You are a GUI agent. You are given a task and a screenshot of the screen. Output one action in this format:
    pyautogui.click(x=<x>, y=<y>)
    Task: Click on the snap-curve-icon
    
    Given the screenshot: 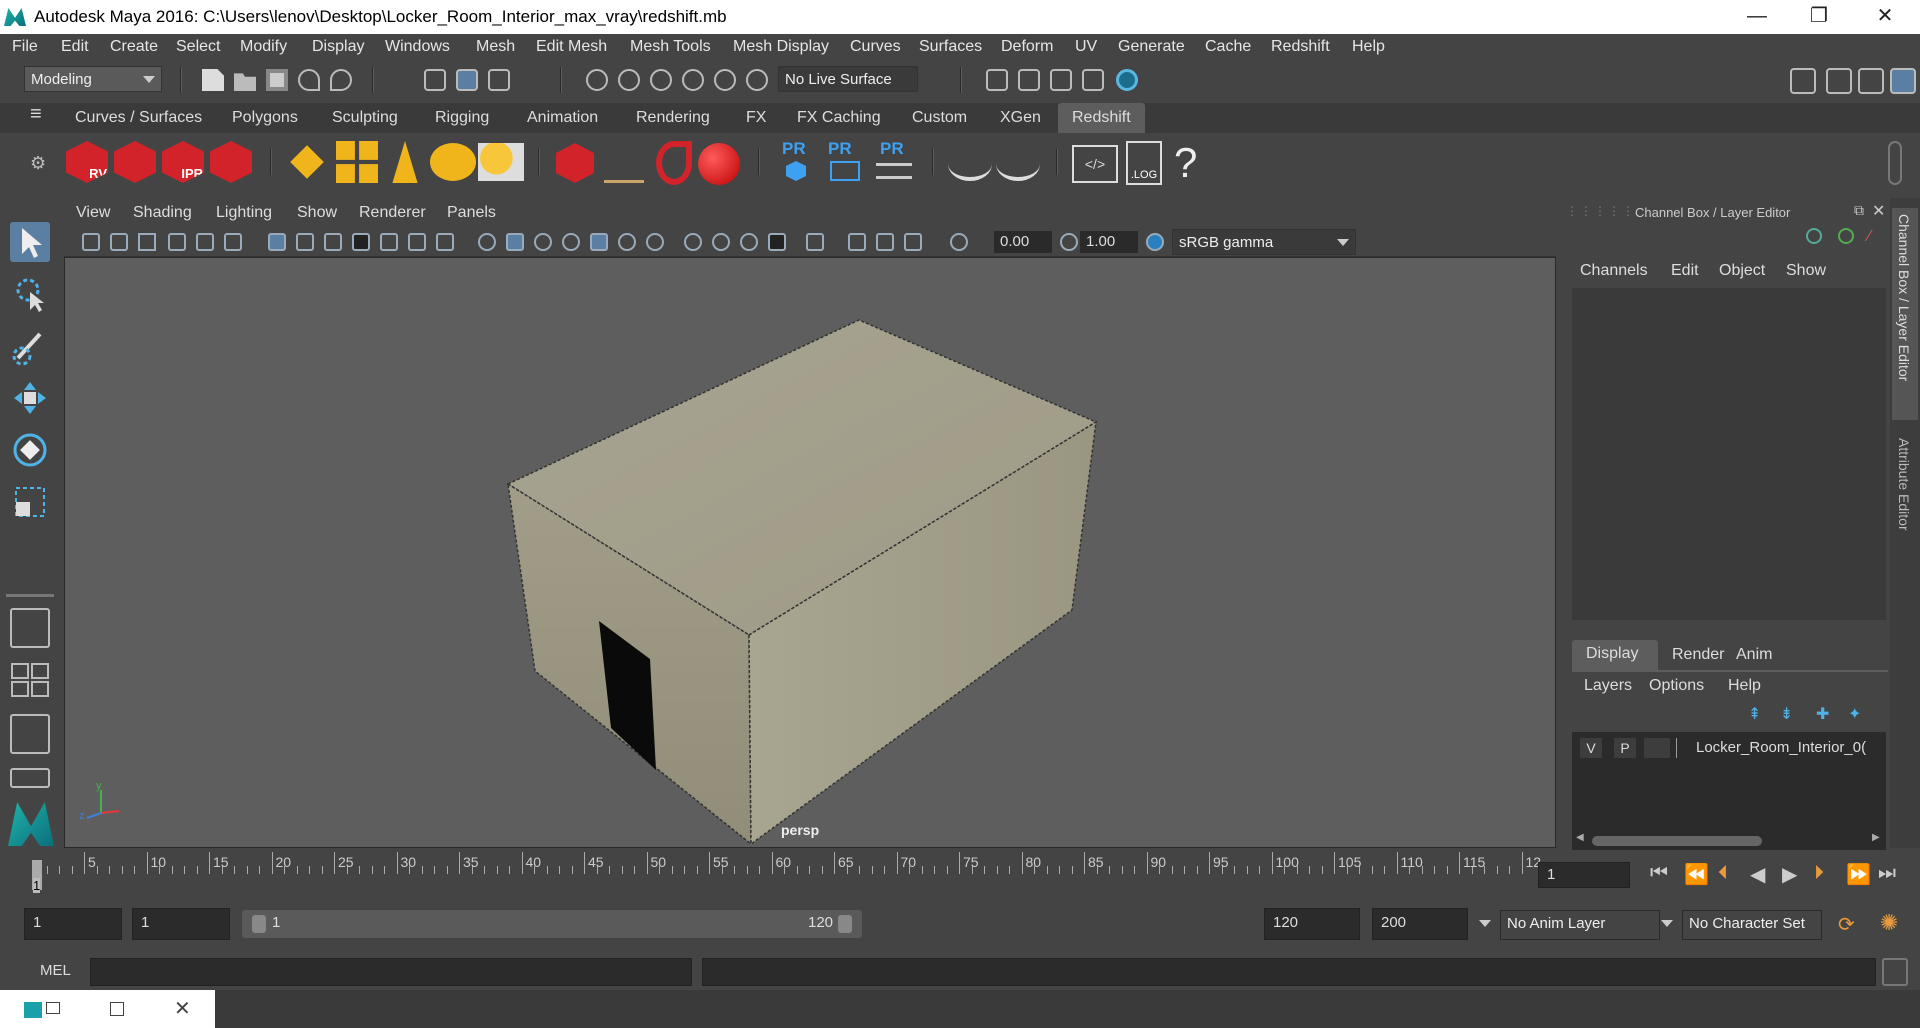 What is the action you would take?
    pyautogui.click(x=629, y=80)
    